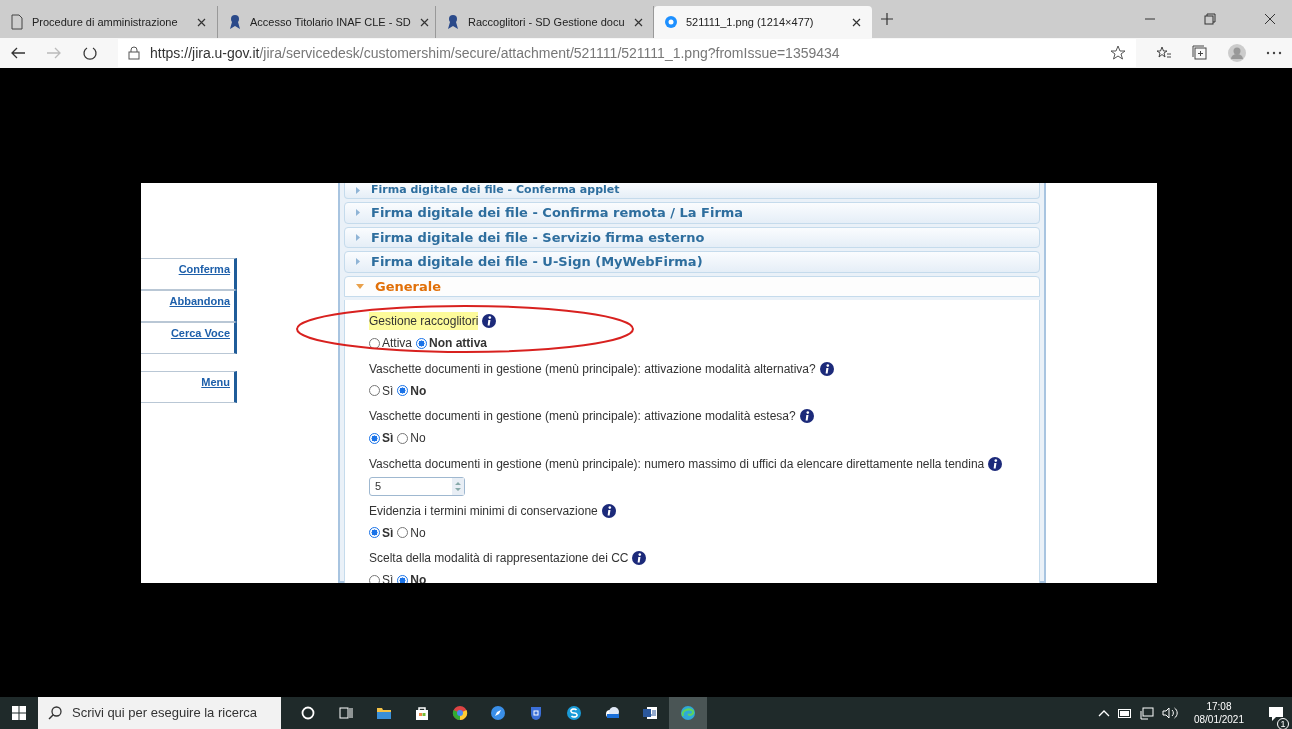 This screenshot has width=1292, height=729. Describe the element at coordinates (688, 713) in the screenshot. I see `swirl-icon` at that location.